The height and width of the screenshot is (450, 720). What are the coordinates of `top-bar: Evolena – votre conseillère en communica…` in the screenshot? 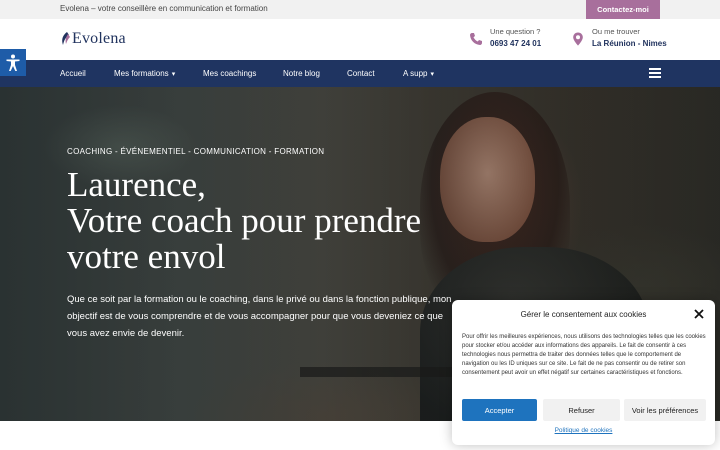 It's located at (360, 9).